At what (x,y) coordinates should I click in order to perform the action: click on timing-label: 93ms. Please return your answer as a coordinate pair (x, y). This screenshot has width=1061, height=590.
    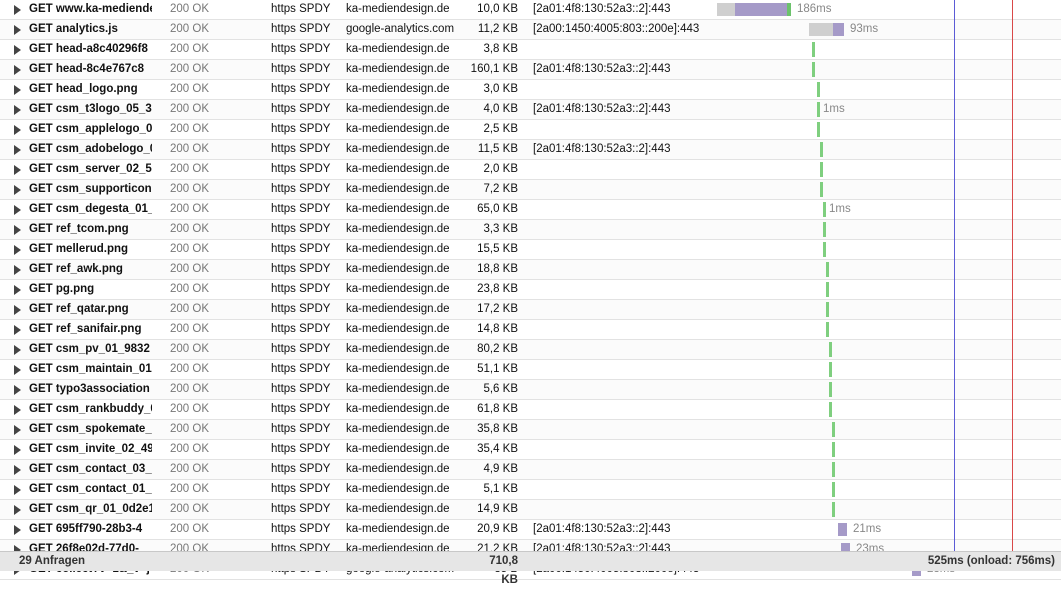
    Looking at the image, I should click on (864, 29).